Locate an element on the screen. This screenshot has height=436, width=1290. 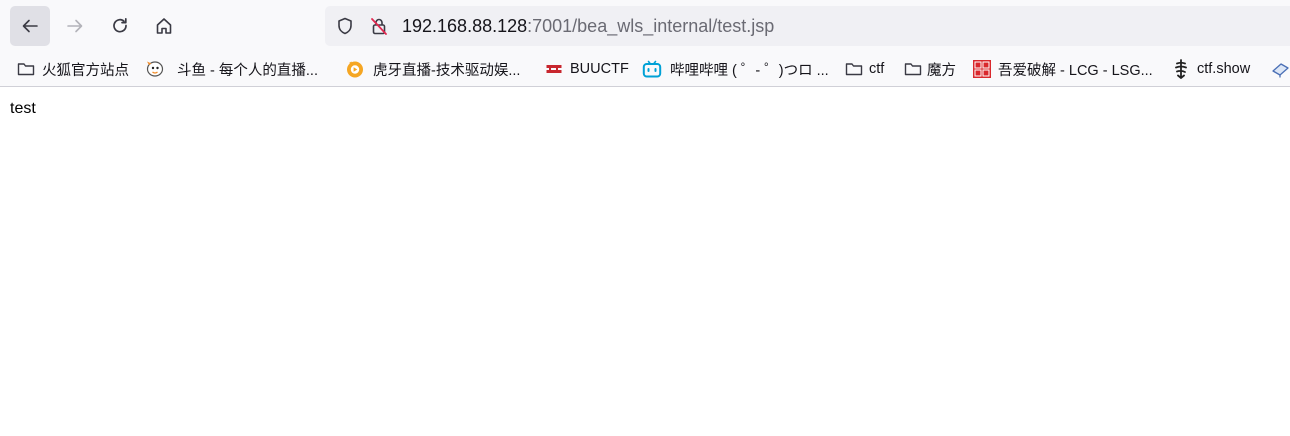
bookmark-folder-firefox-official: 火狐官方站点 is located at coordinates (72, 69).